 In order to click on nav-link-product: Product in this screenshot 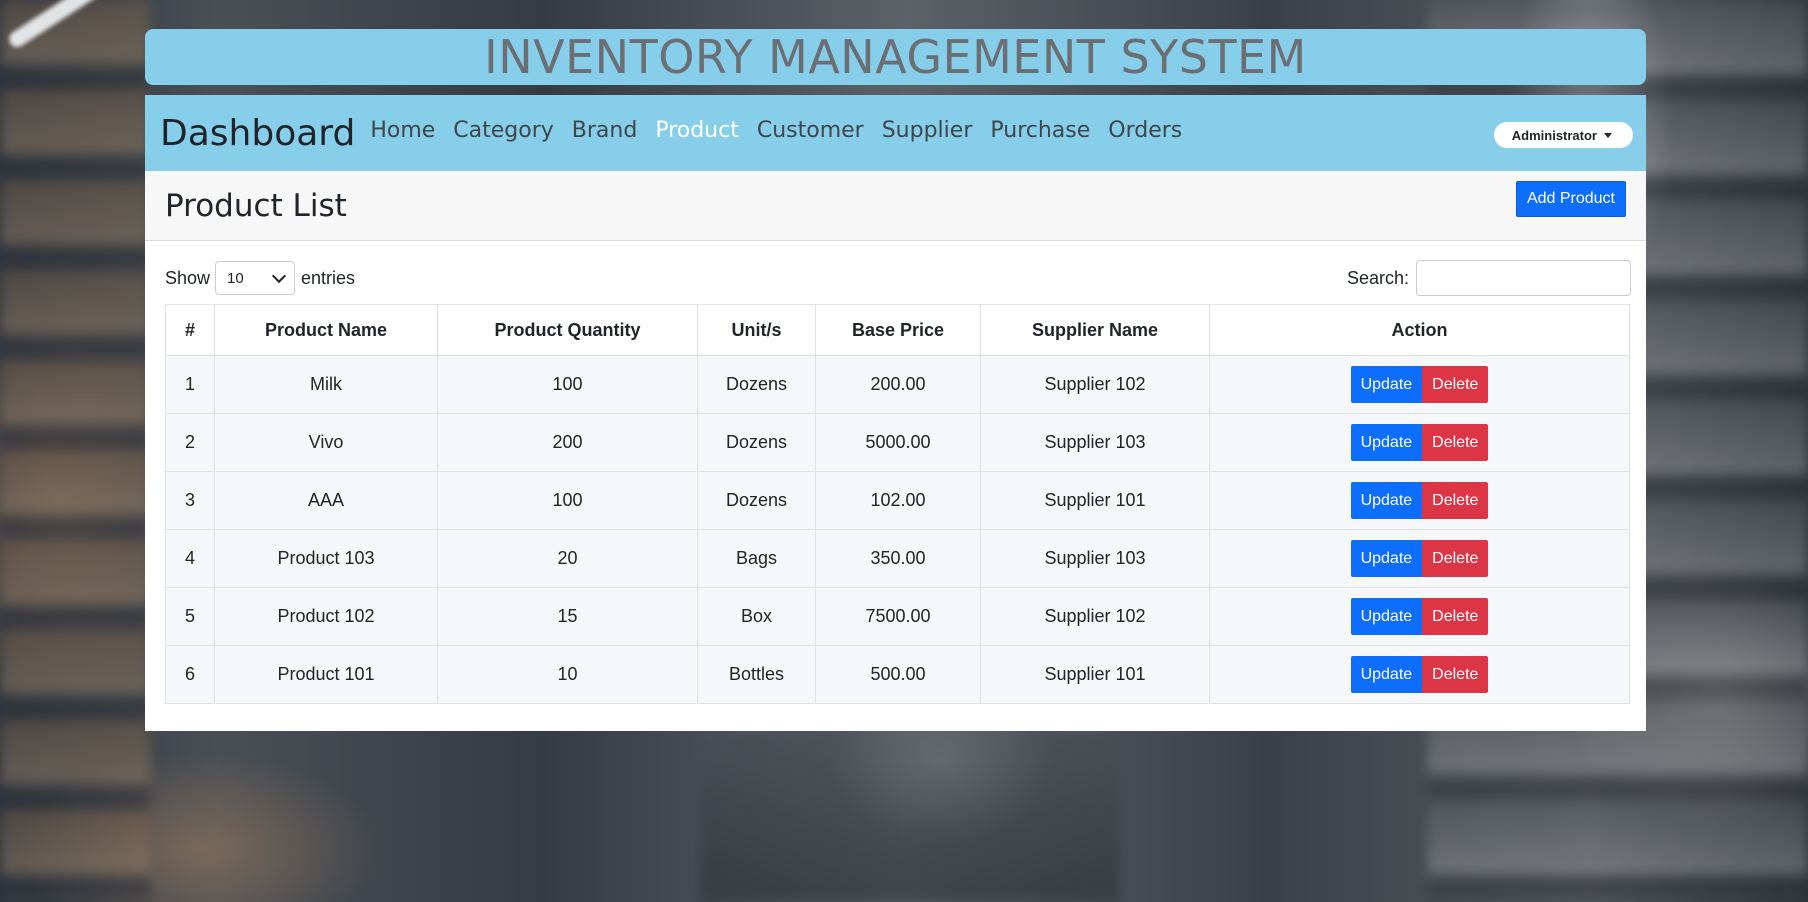, I will do `click(697, 130)`.